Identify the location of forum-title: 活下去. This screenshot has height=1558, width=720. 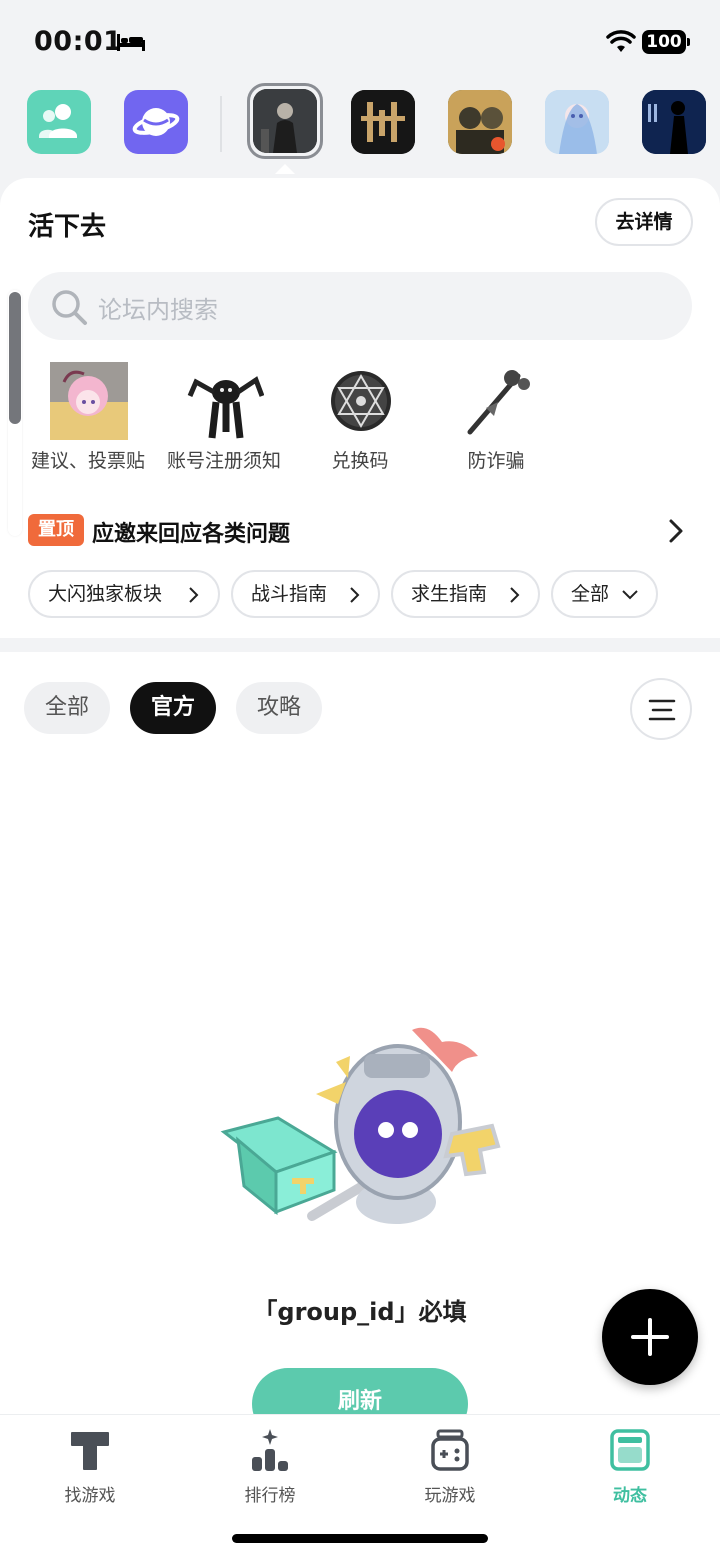
(67, 227).